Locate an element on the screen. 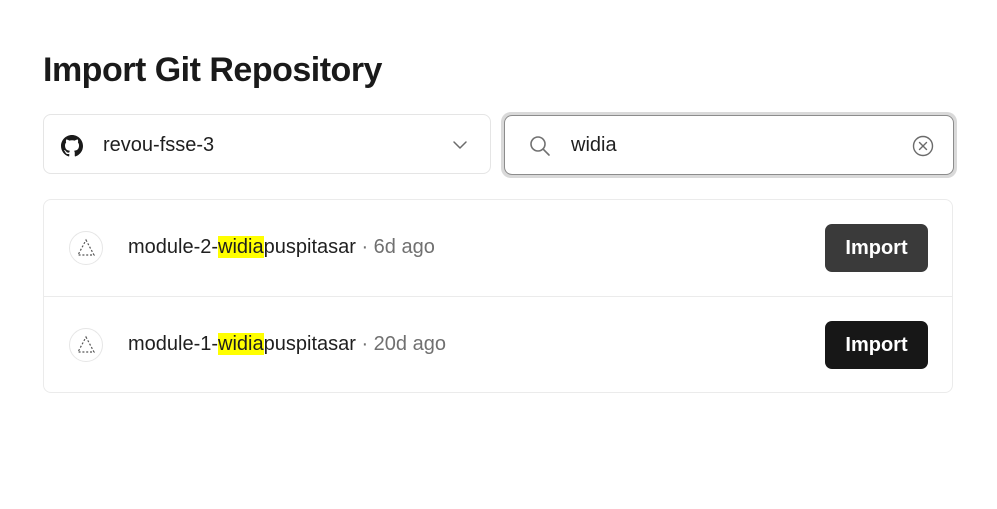 Image resolution: width=997 pixels, height=509 pixels. repo-name: module-2-widiapuspitasar · 6d ago is located at coordinates (281, 247).